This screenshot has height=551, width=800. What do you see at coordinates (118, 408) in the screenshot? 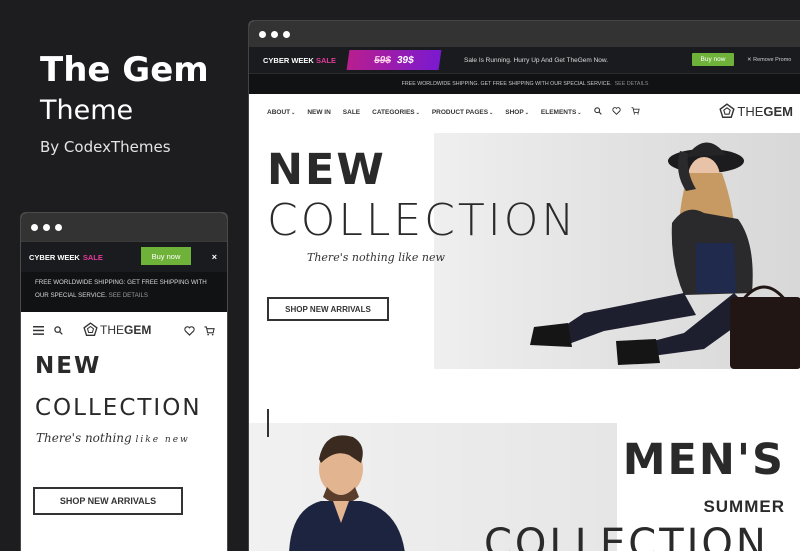
I see `mobile-hero-collection: COLLECTION` at bounding box center [118, 408].